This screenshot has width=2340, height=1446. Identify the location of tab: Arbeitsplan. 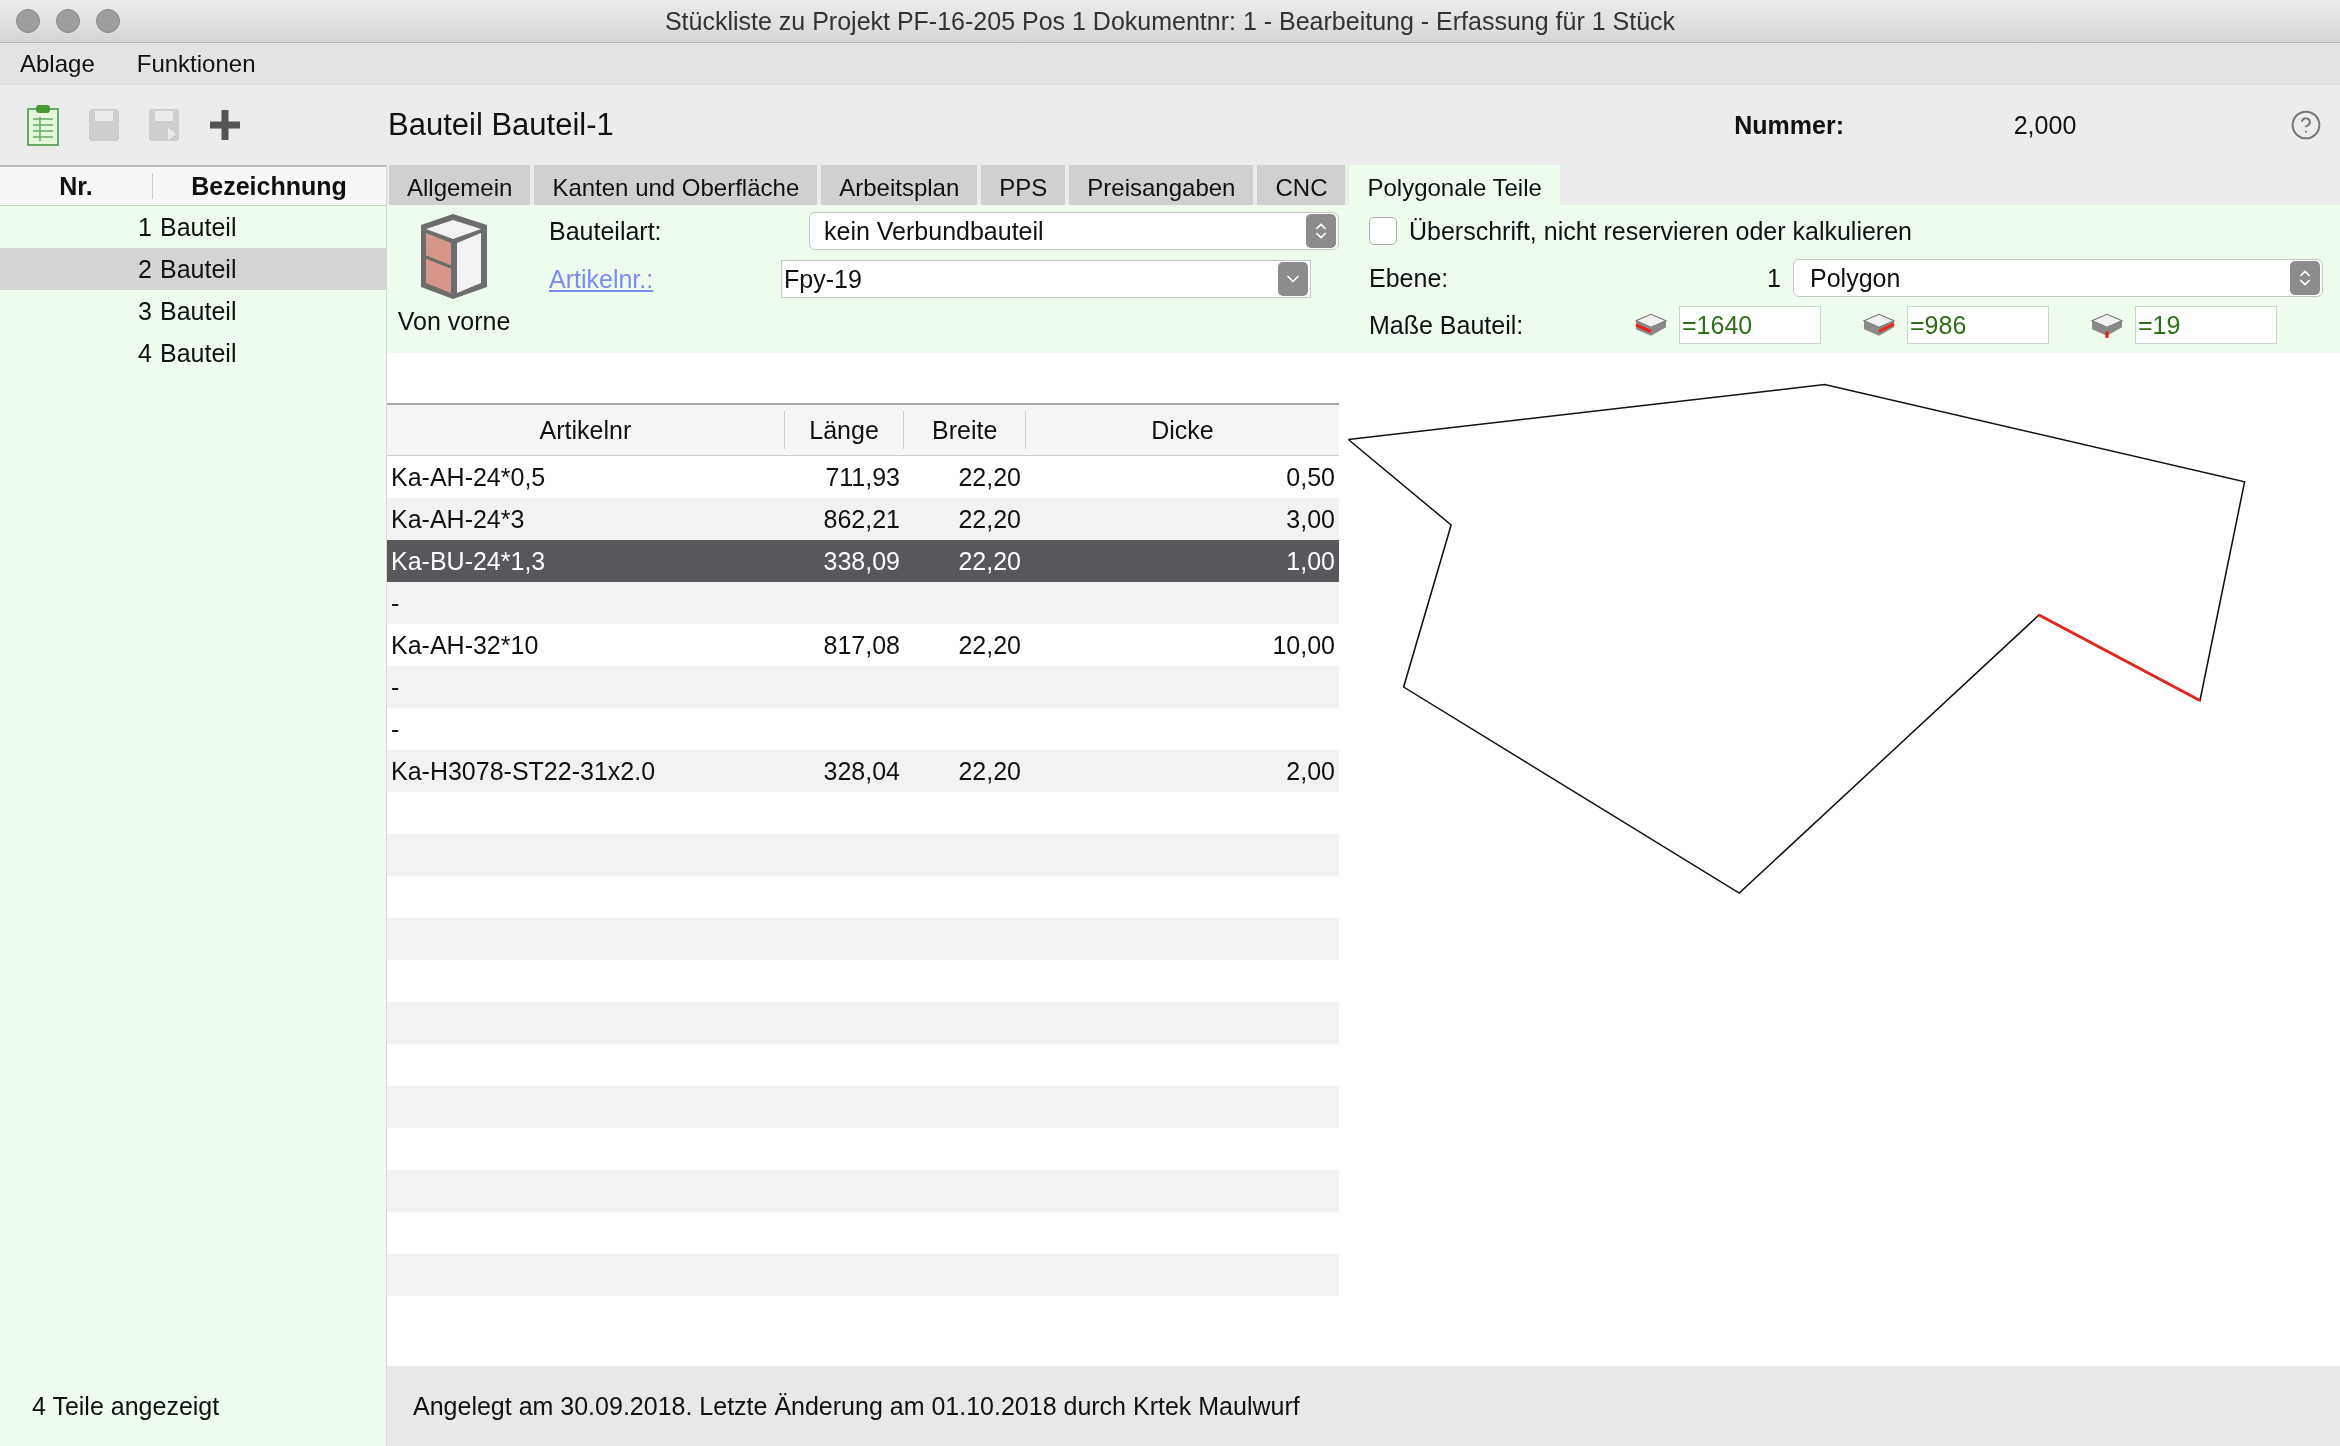
(899, 185).